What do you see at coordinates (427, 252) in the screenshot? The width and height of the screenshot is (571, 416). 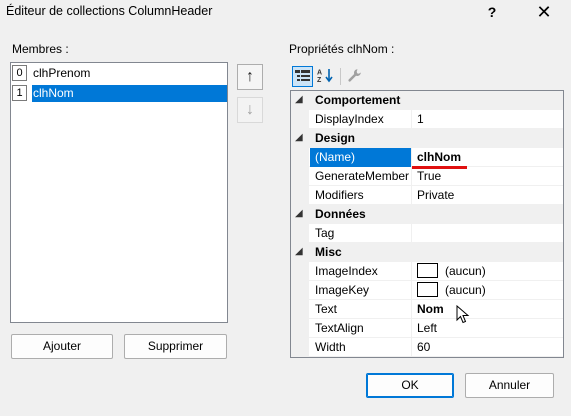 I see `category-misc: ◢ Misc` at bounding box center [427, 252].